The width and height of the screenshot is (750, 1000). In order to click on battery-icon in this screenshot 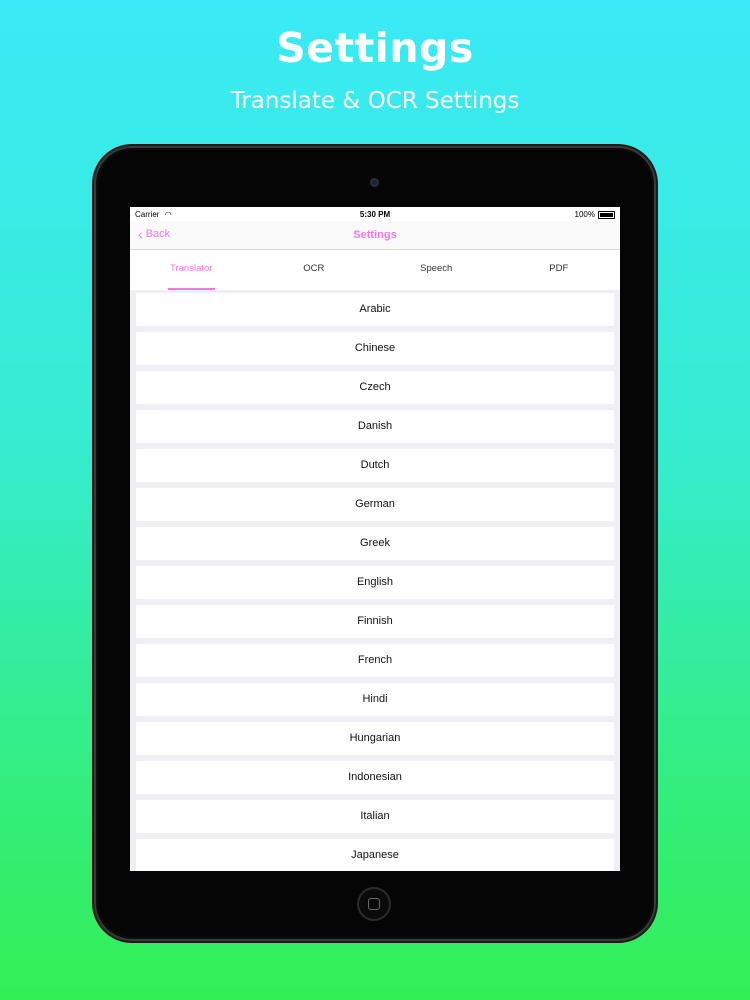, I will do `click(606, 214)`.